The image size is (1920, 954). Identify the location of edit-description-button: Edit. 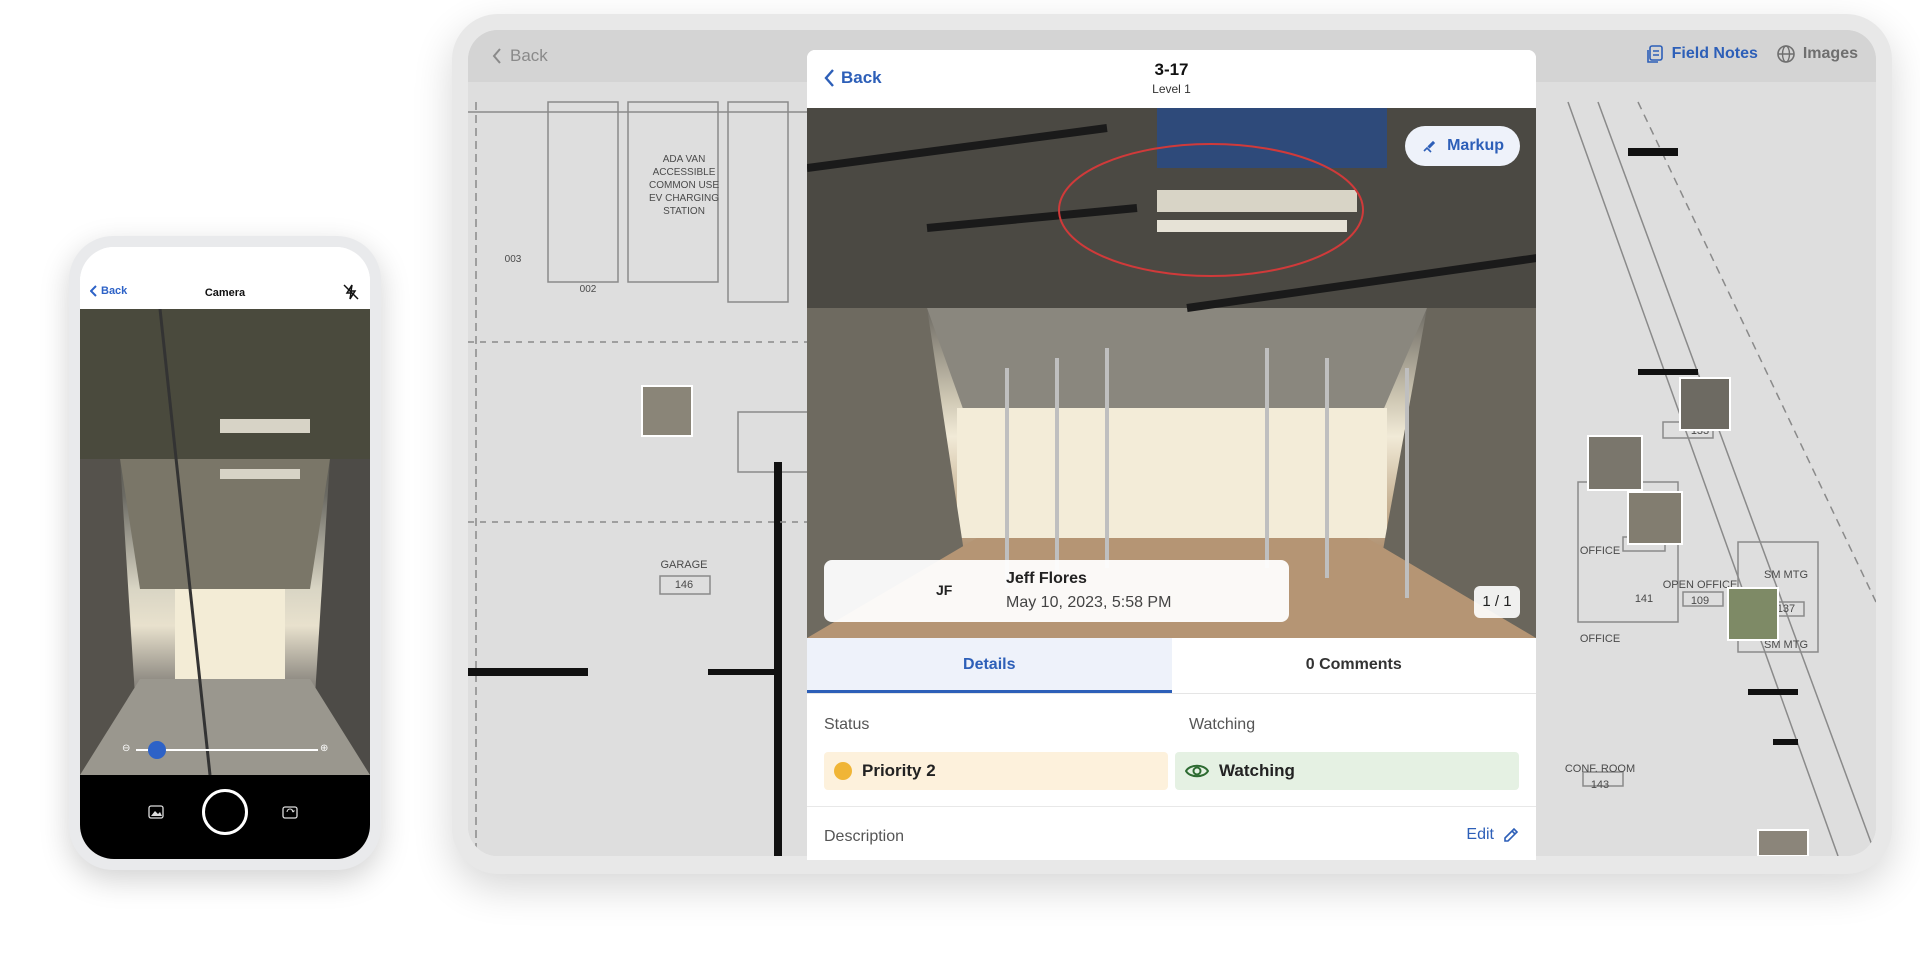
(1493, 835).